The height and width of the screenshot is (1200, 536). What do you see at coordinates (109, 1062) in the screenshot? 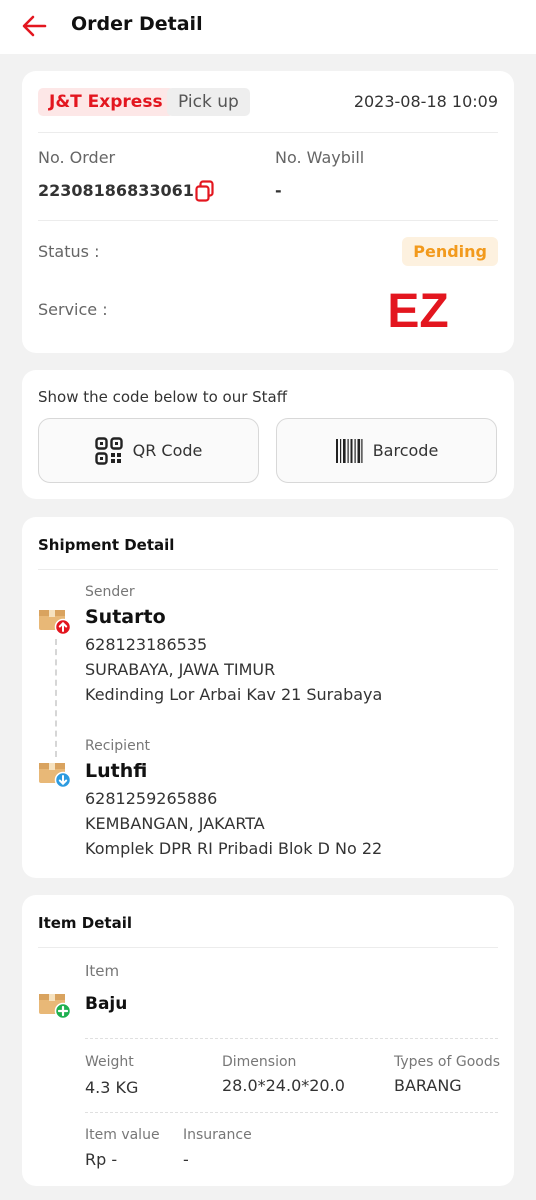
I see `weight-label: Weight` at bounding box center [109, 1062].